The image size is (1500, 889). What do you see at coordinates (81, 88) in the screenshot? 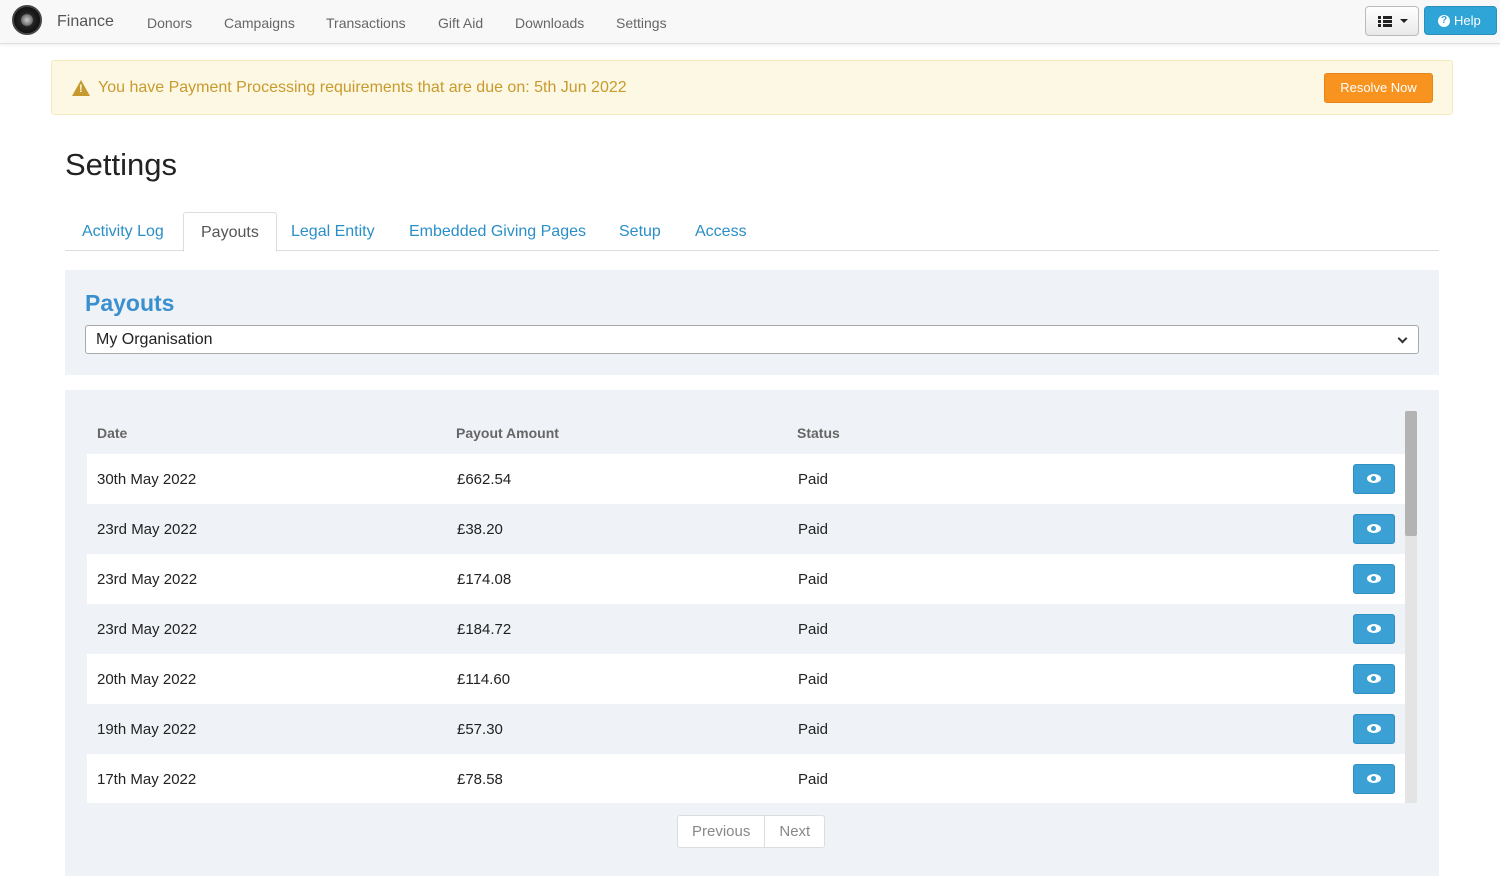
I see `warning-icon` at bounding box center [81, 88].